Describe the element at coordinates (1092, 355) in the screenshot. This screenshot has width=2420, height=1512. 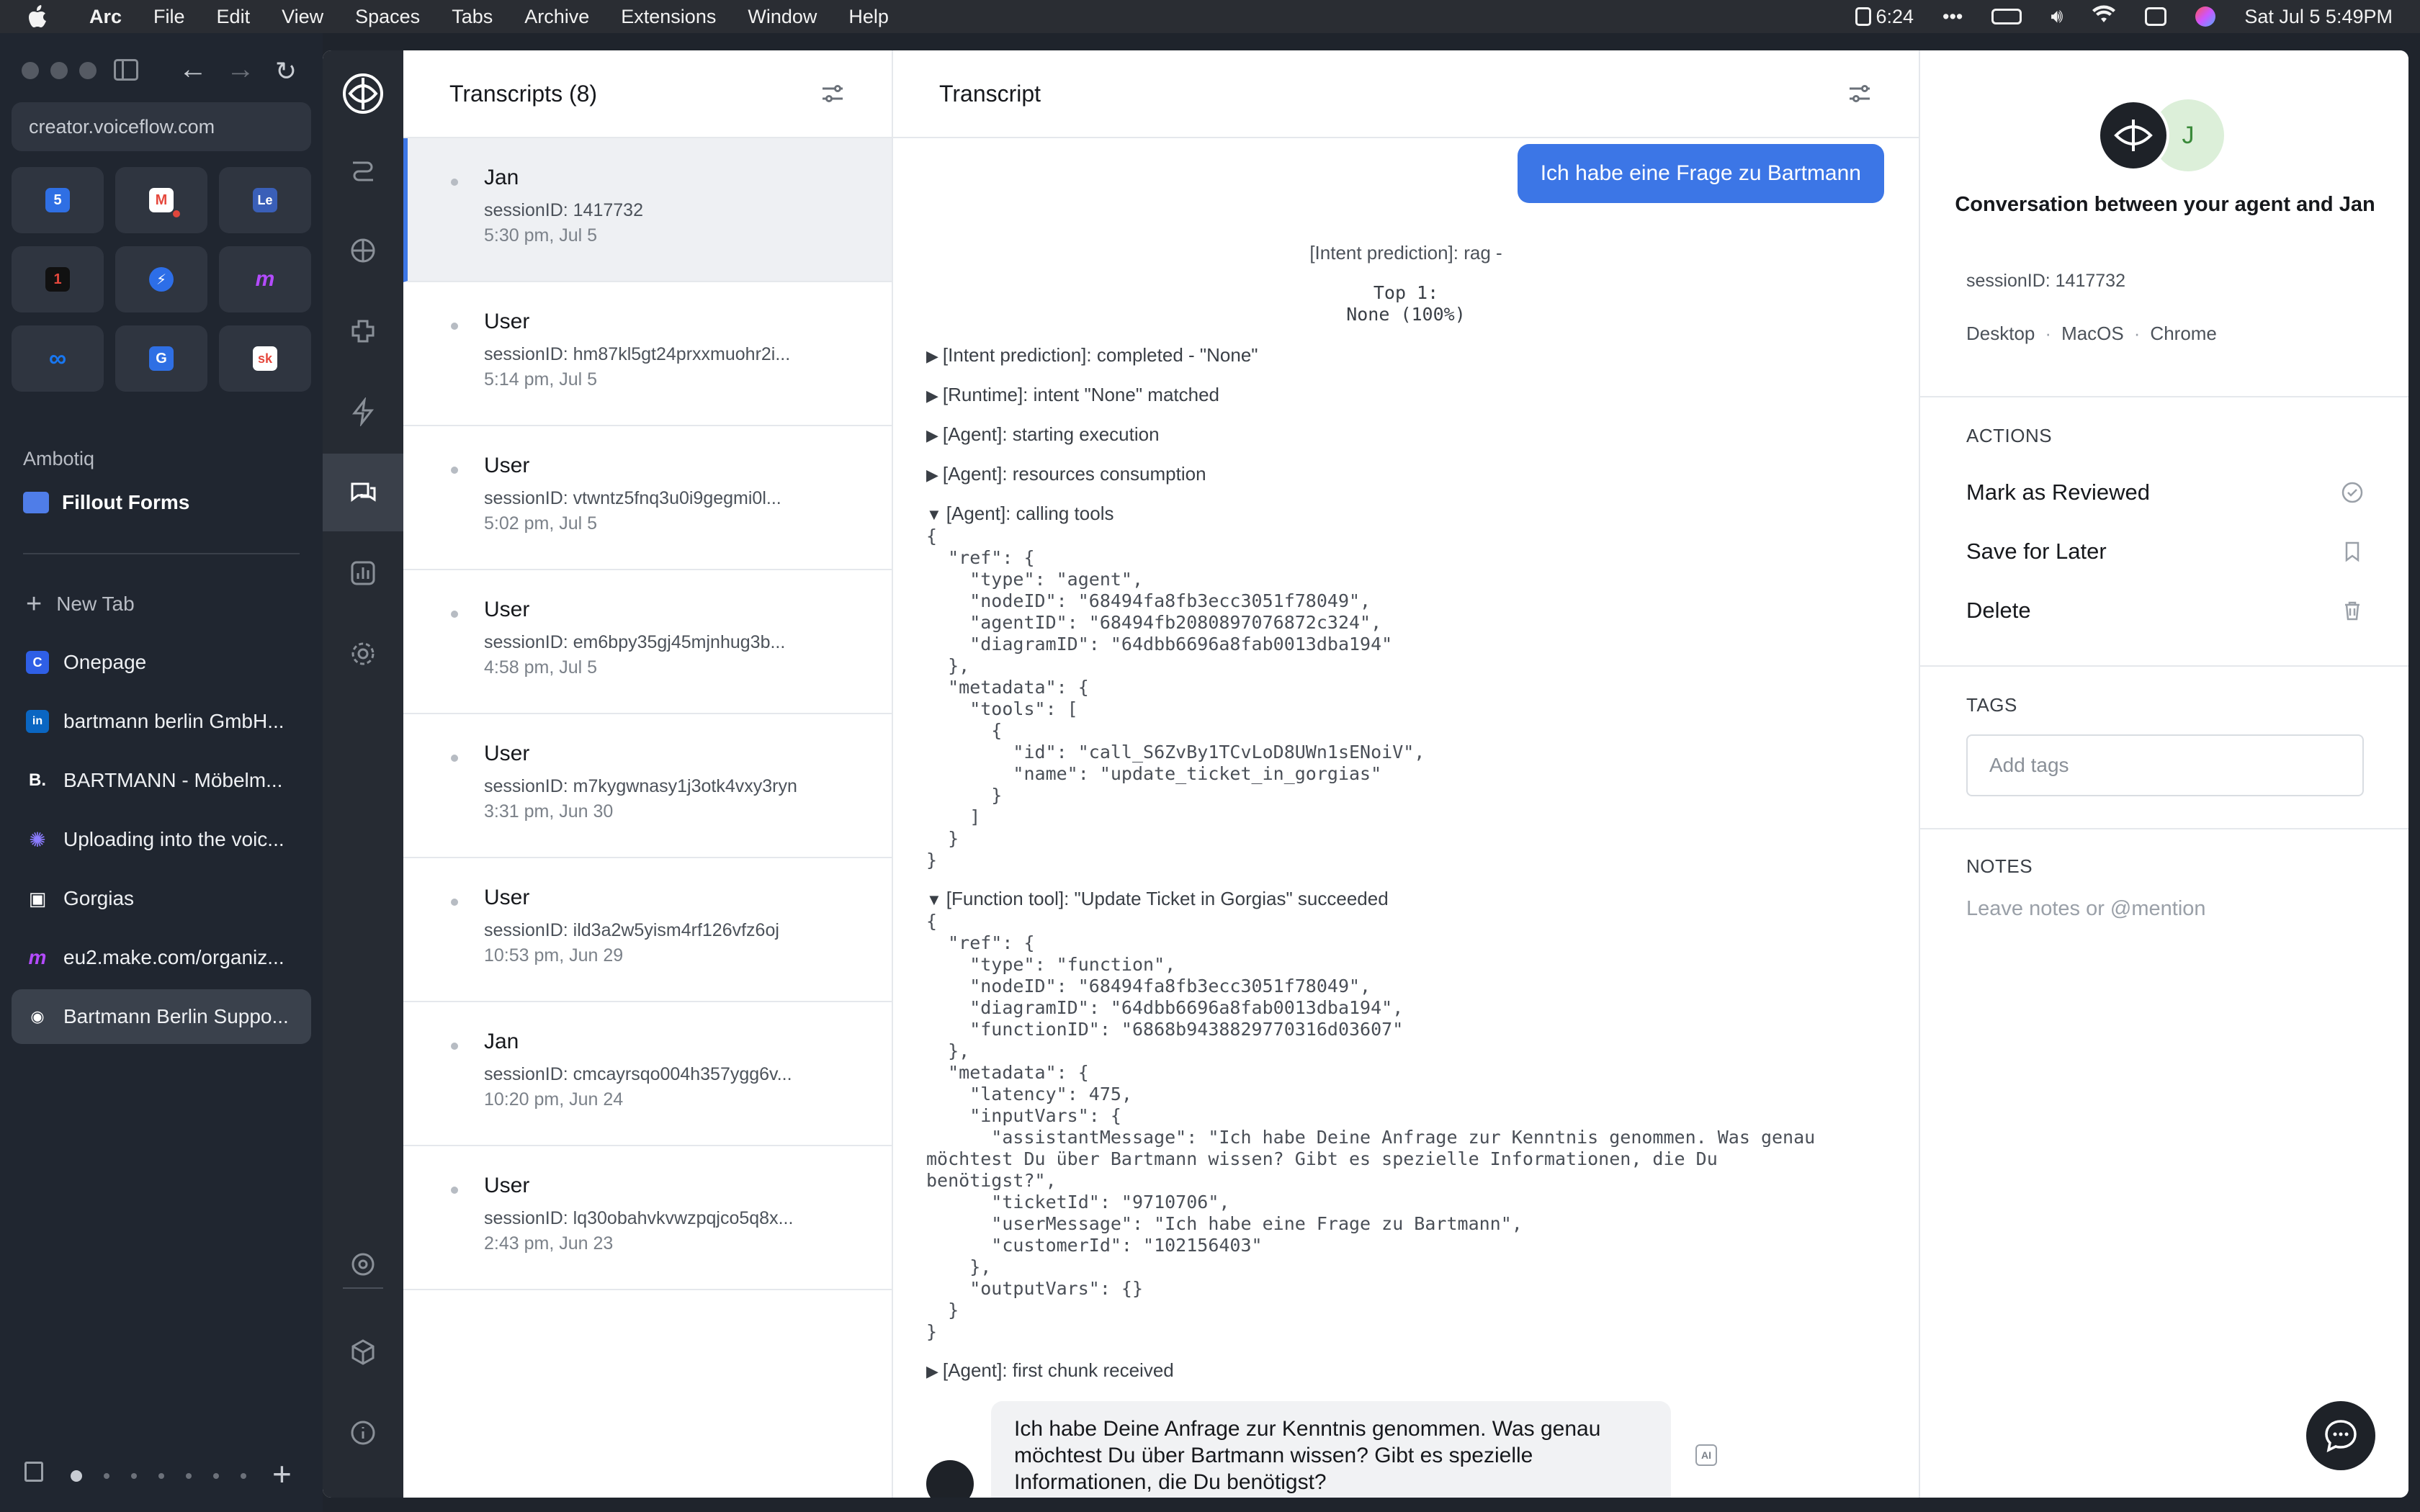
I see `log-intent-completed: ▶ [Intent prediction]: completed - "None"` at that location.